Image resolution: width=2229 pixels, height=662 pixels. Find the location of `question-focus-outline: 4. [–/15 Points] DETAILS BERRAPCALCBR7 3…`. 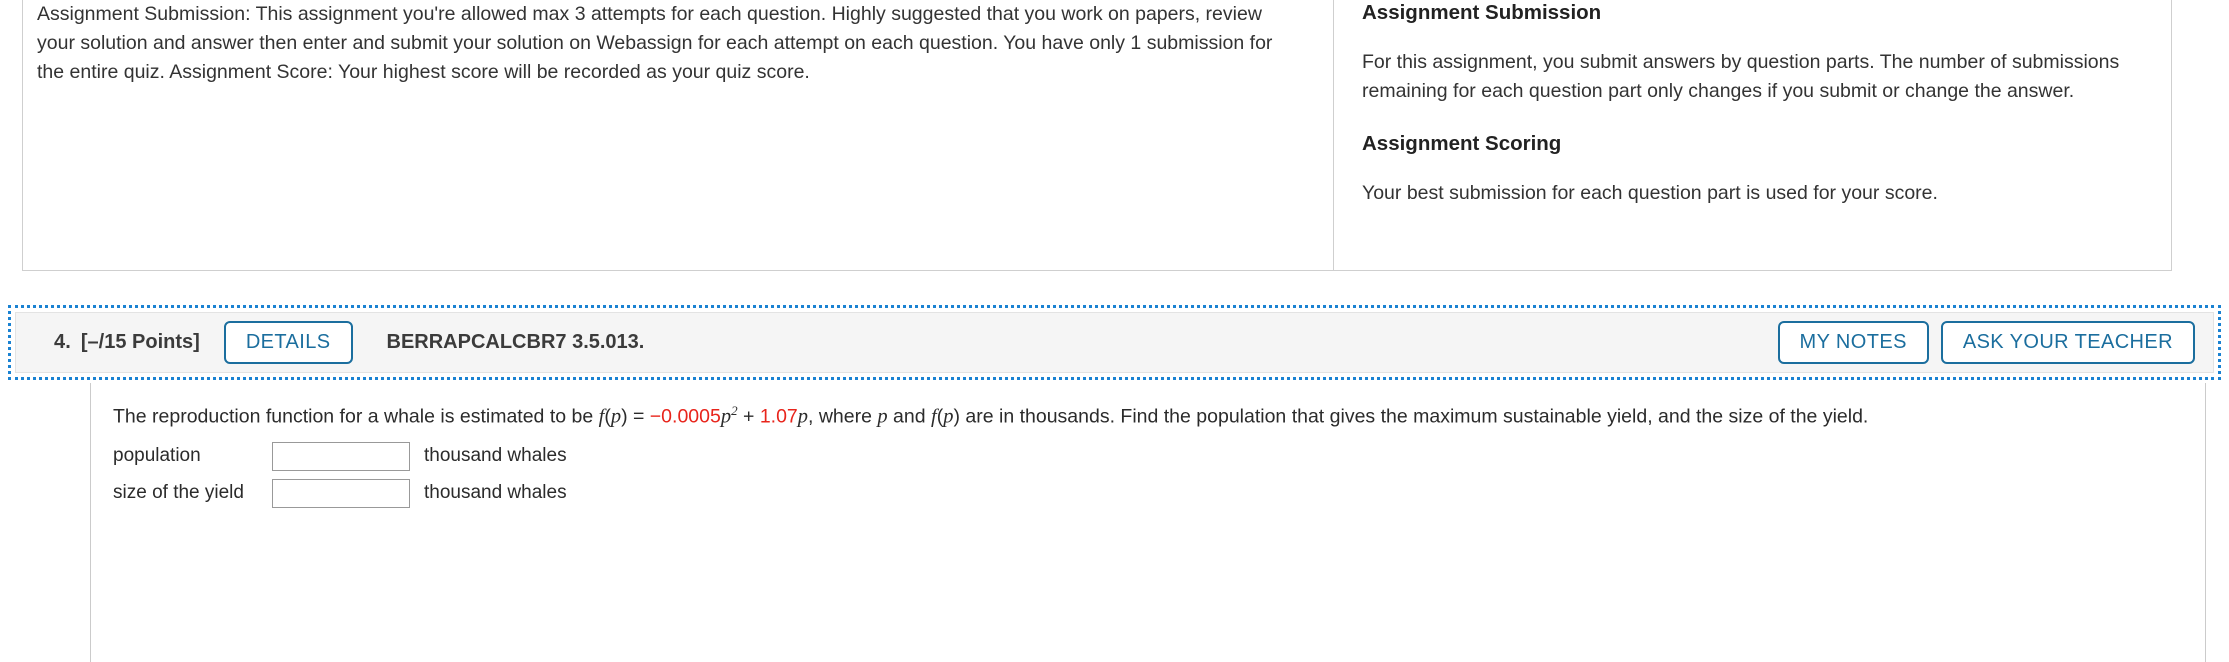

question-focus-outline: 4. [–/15 Points] DETAILS BERRAPCALCBR7 3… is located at coordinates (1114, 342).